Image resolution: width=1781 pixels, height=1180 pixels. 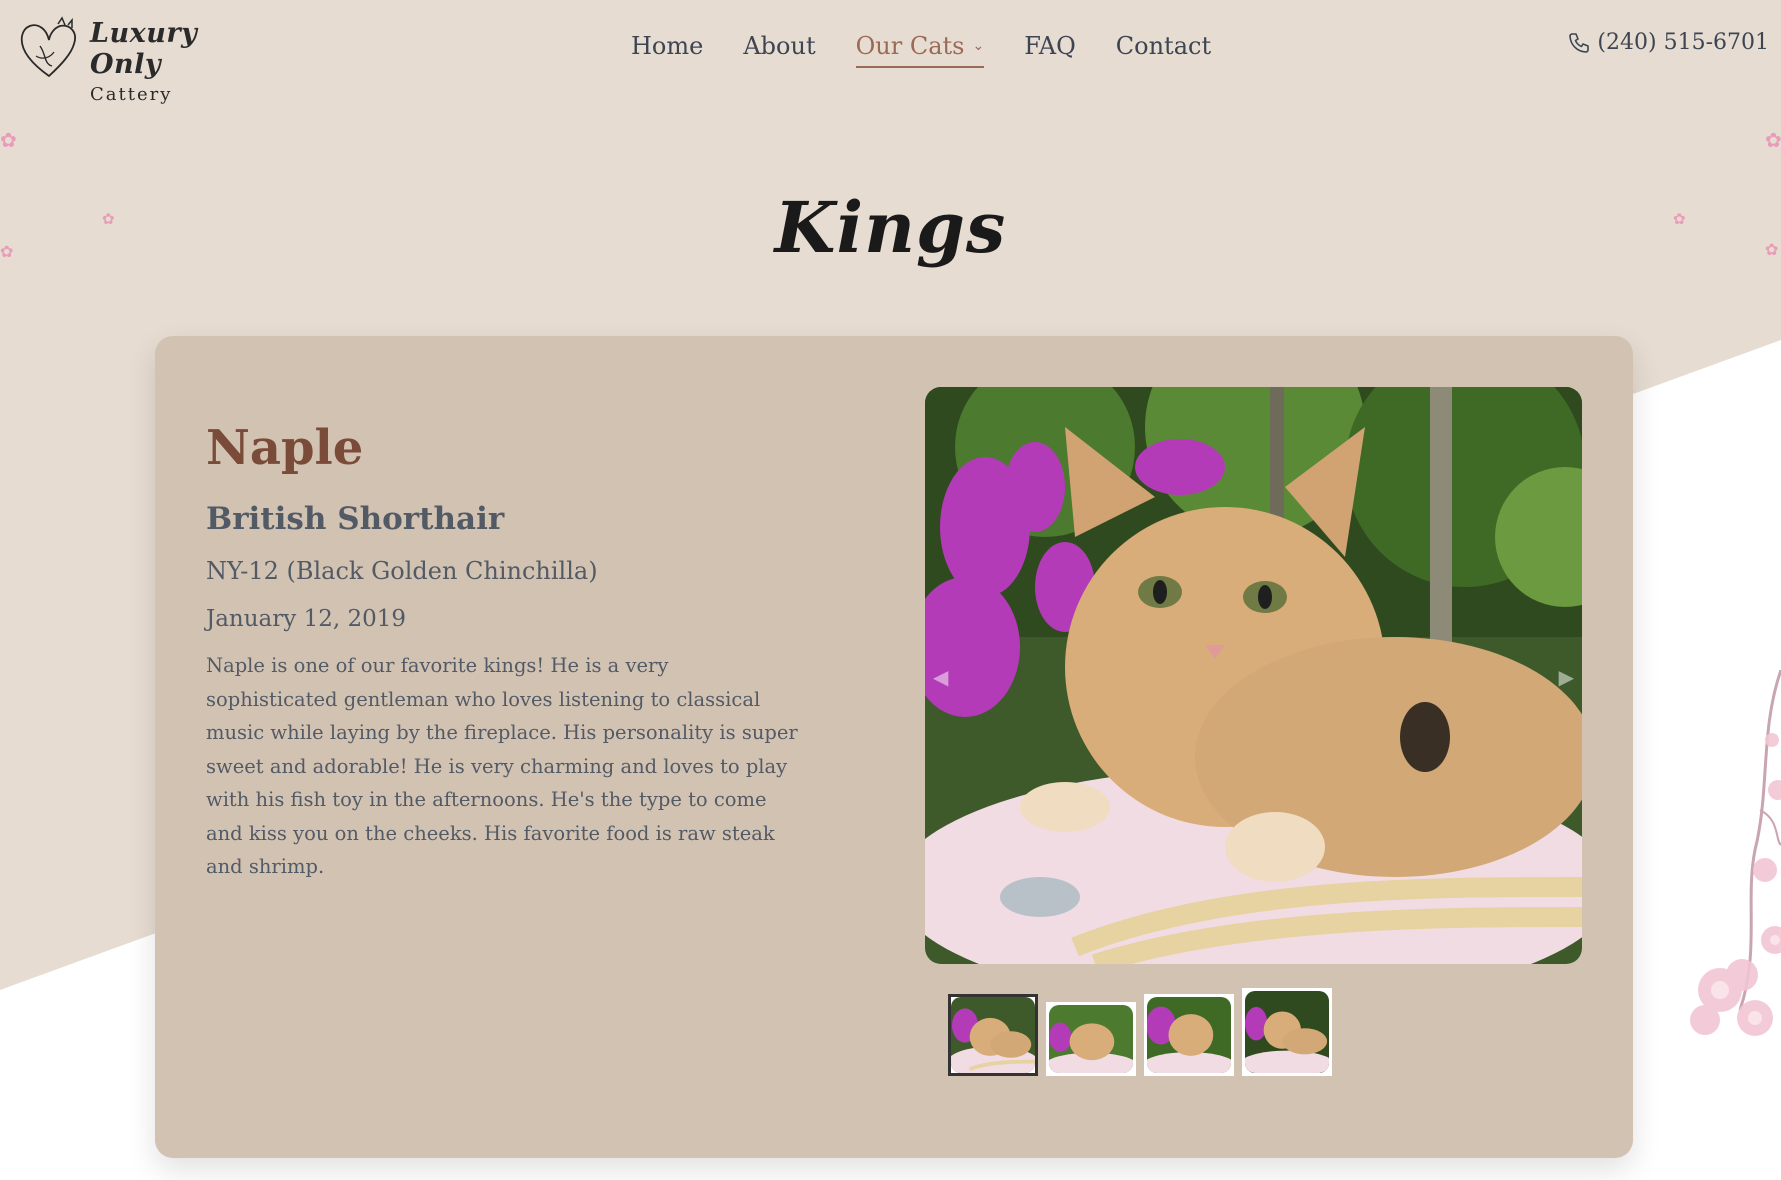 What do you see at coordinates (978, 46) in the screenshot?
I see `chevron-down-icon: ⌄` at bounding box center [978, 46].